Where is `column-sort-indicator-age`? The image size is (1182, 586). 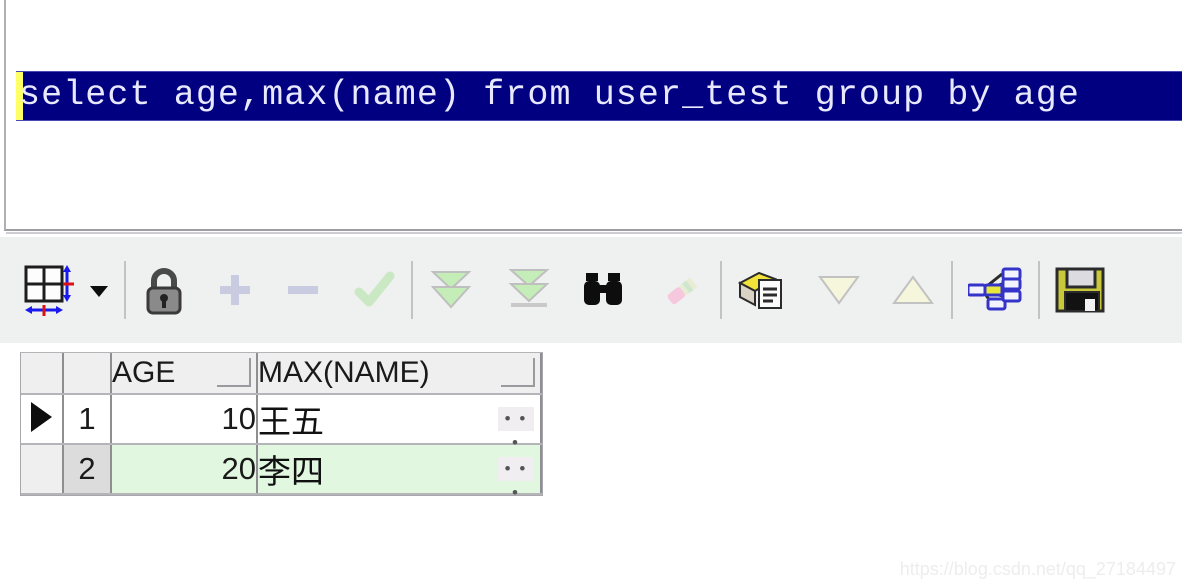
column-sort-indicator-age is located at coordinates (234, 372).